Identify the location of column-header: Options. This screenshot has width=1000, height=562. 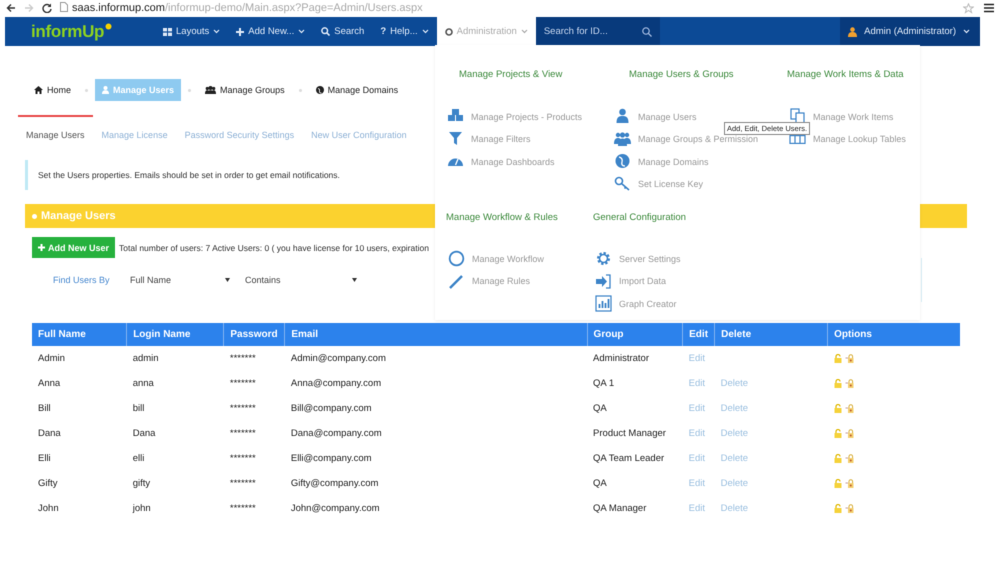
(894, 334).